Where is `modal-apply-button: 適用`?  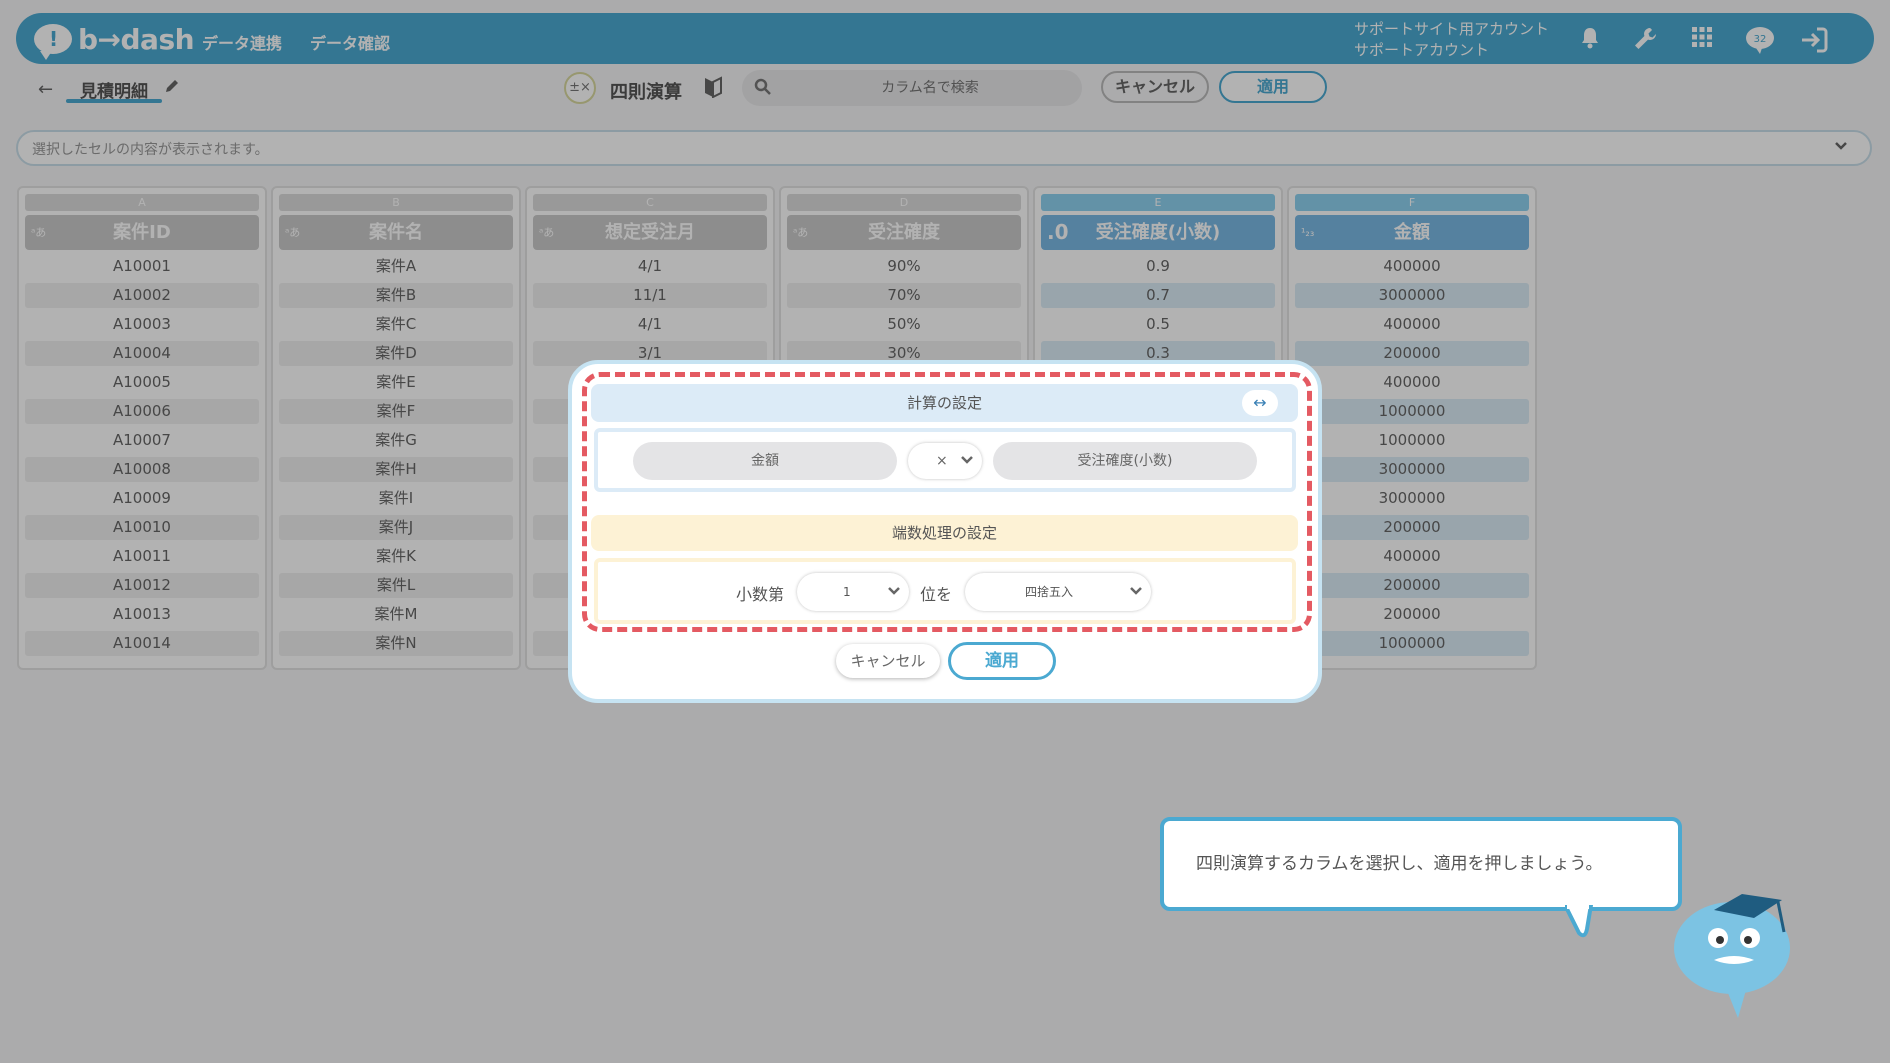
modal-apply-button: 適用 is located at coordinates (1002, 661).